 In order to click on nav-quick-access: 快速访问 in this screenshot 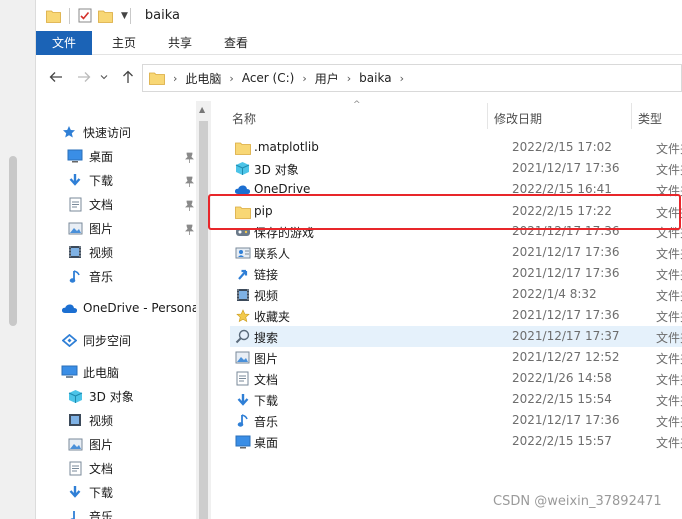, I will do `click(95, 132)`.